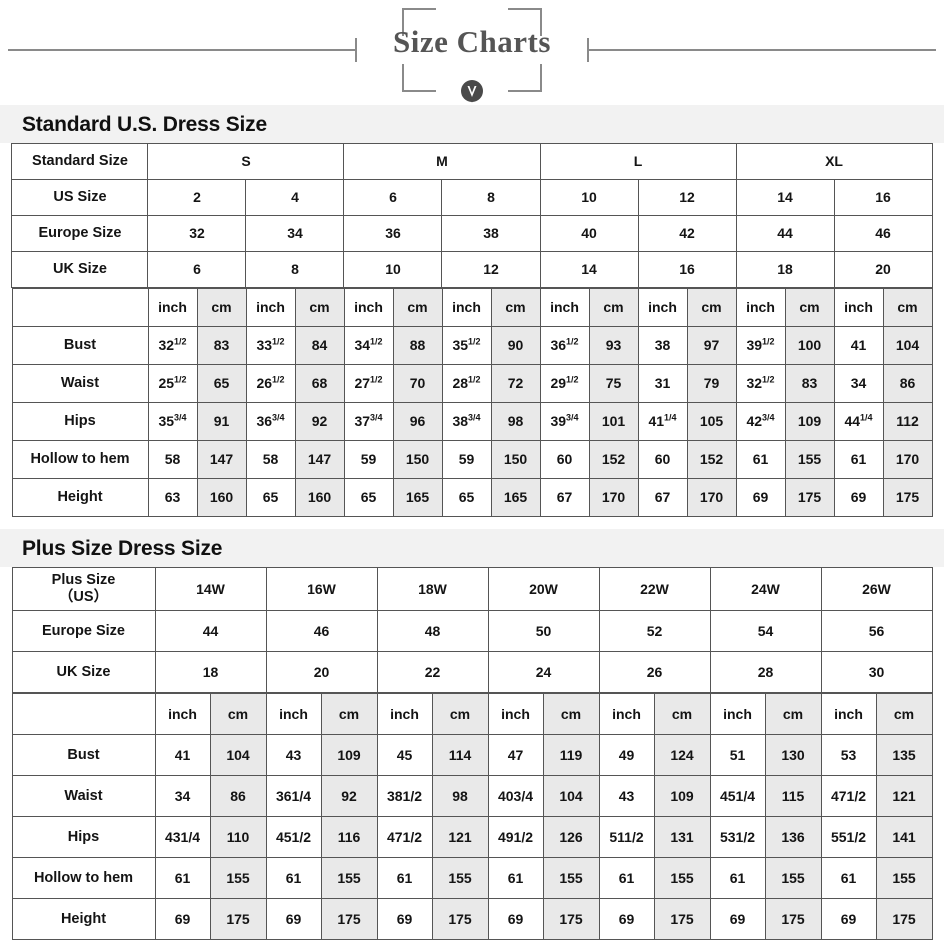  I want to click on table-row-plus-uk-size: UK Size 18 20 22 24 26 28 30, so click(472, 672).